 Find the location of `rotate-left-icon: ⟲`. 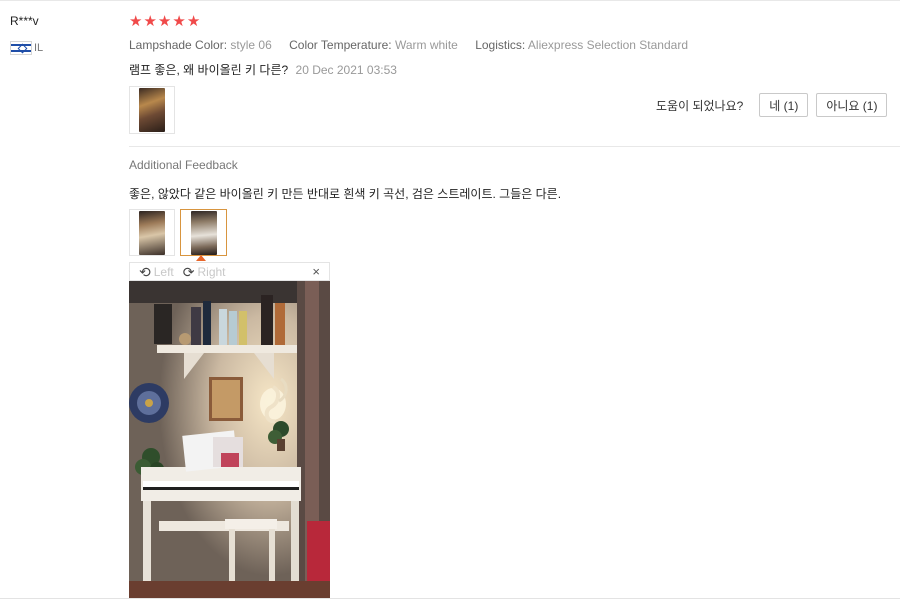

rotate-left-icon: ⟲ is located at coordinates (145, 271).